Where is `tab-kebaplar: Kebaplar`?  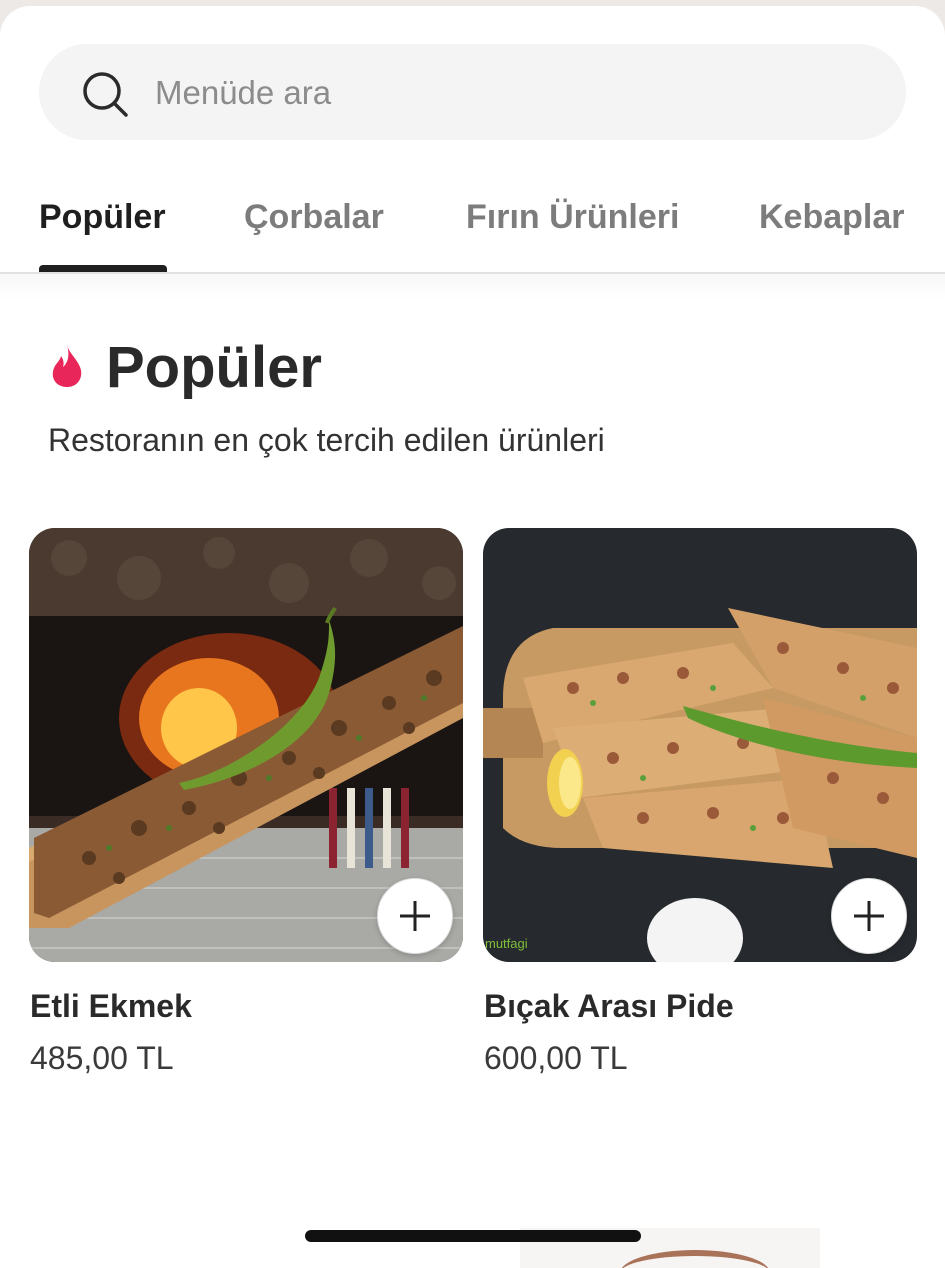 tab-kebaplar: Kebaplar is located at coordinates (832, 217).